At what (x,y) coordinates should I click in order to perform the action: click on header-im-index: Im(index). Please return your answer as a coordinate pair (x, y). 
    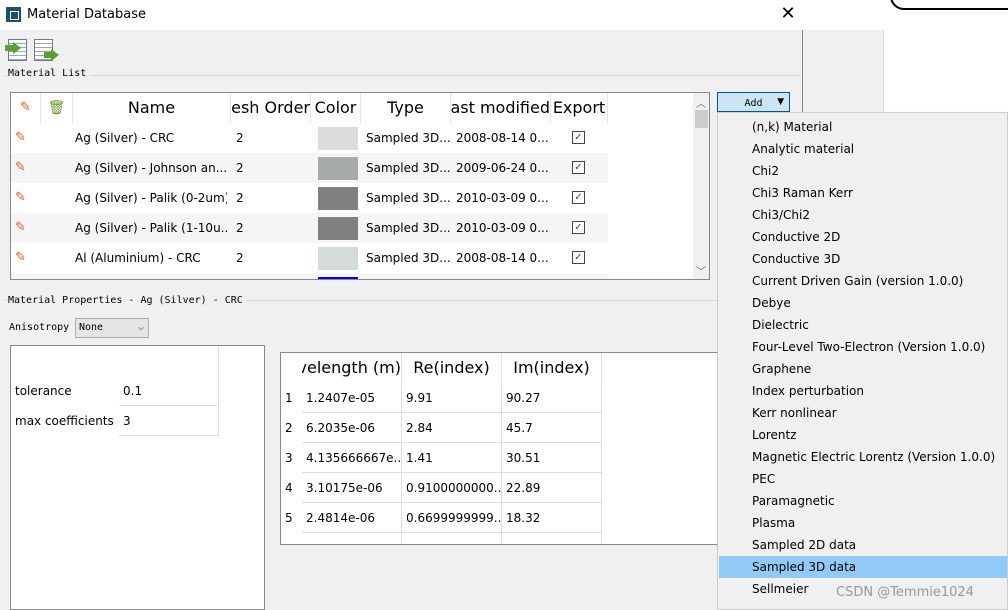
    Looking at the image, I should click on (552, 368).